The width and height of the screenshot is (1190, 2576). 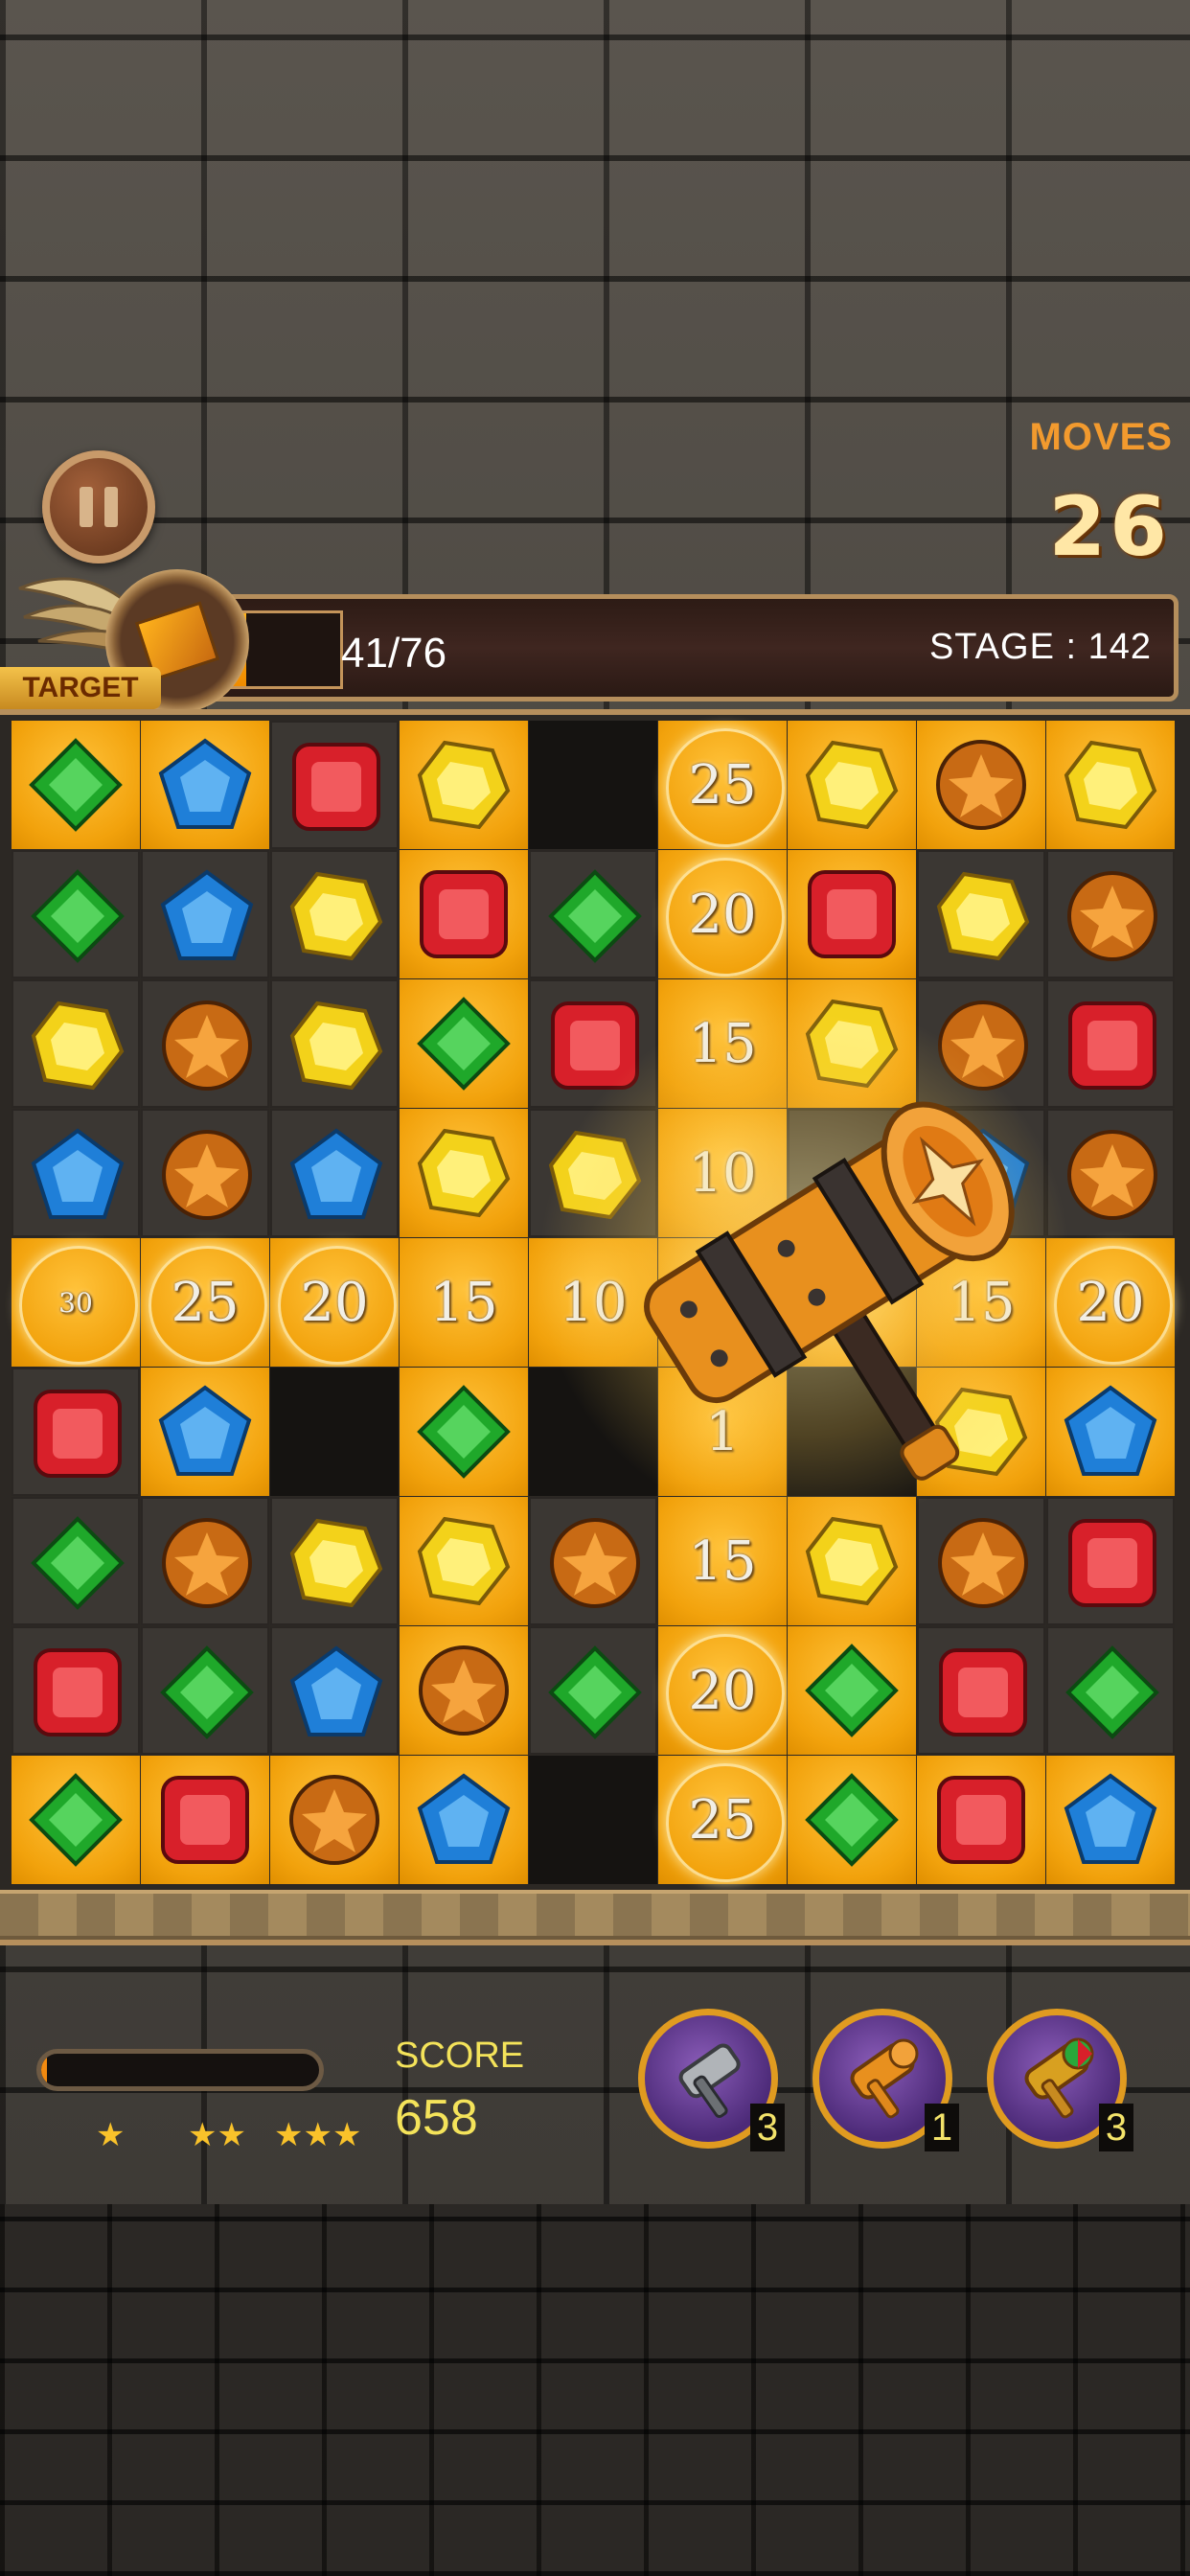 I want to click on booster-count: 1, so click(x=942, y=2127).